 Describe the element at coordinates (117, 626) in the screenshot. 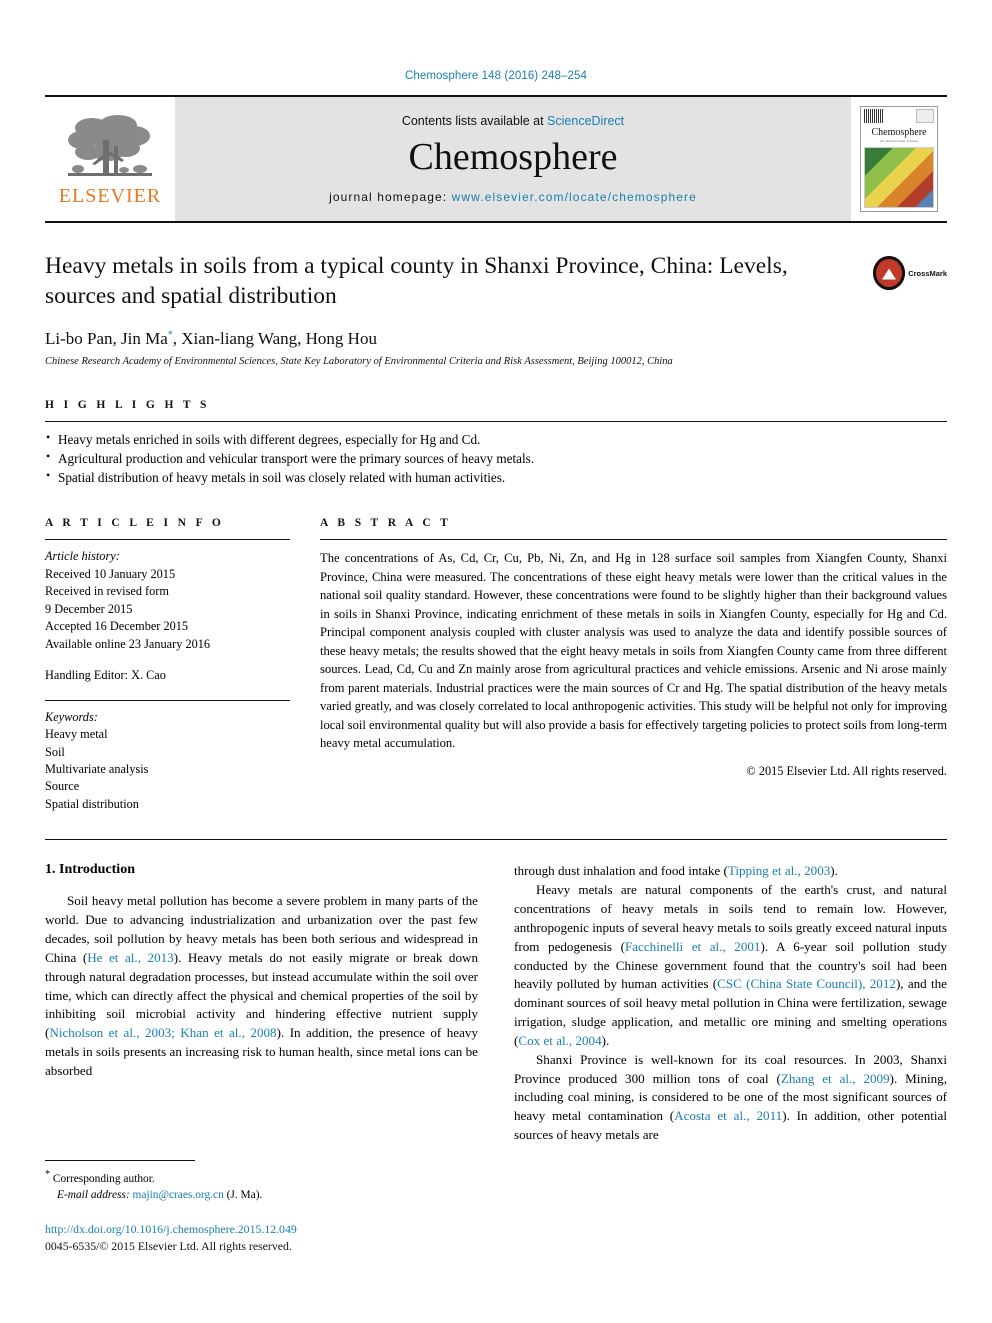

I see `history-item: Accepted 16 December 2015` at that location.